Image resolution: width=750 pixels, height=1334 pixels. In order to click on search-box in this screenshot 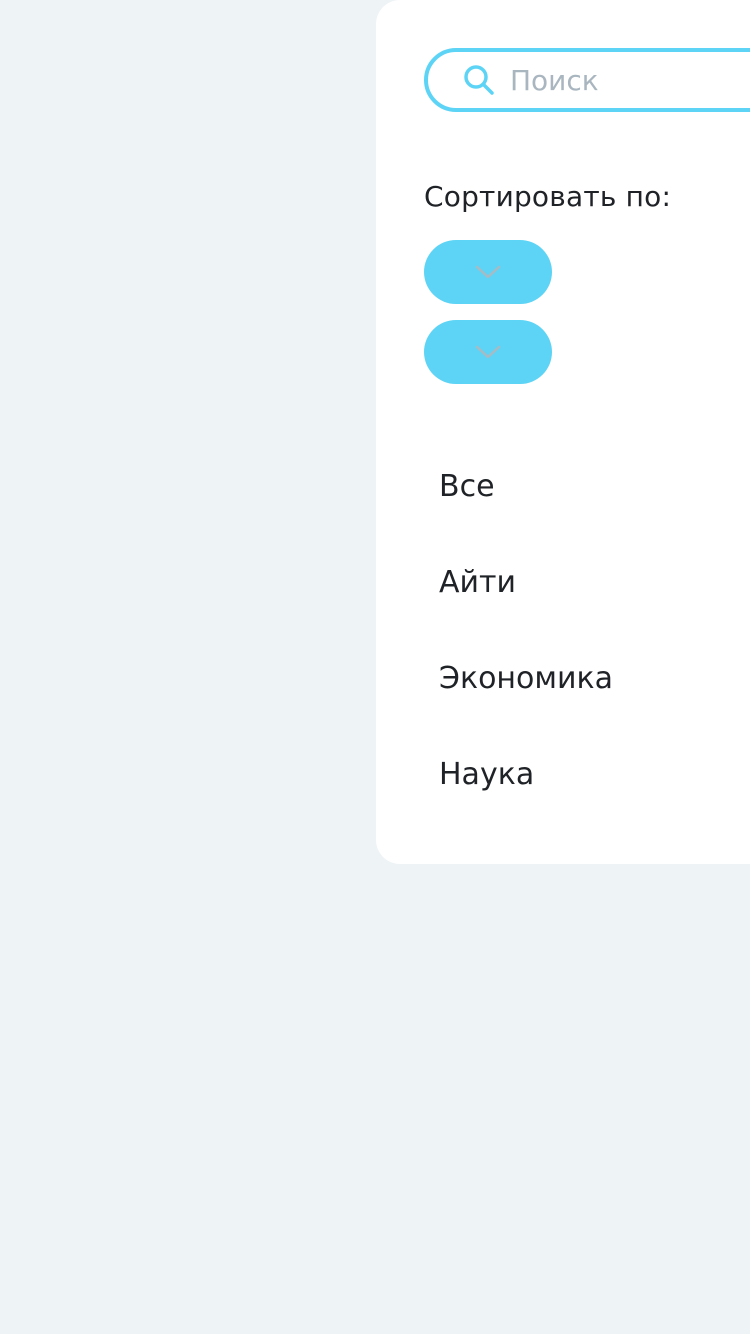, I will do `click(587, 80)`.